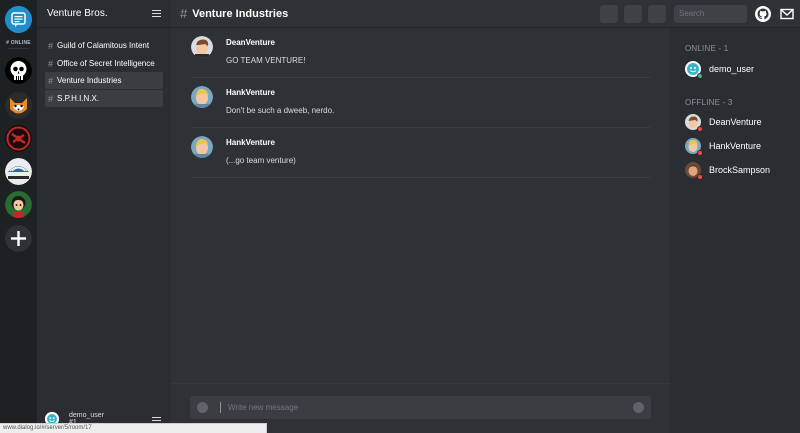 The width and height of the screenshot is (800, 433). I want to click on member-item: HankVenture, so click(723, 146).